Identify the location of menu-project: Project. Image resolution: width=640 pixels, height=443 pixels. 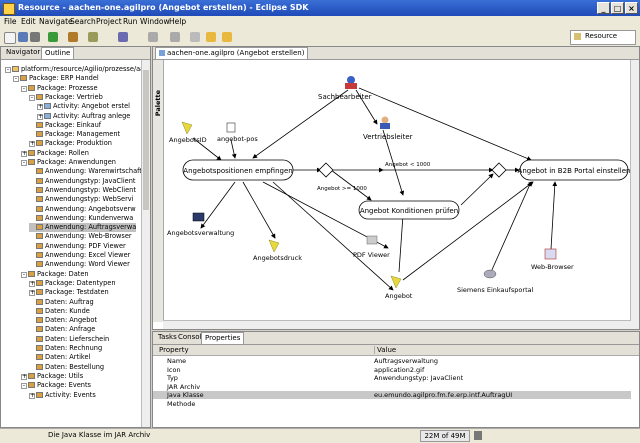
(109, 21).